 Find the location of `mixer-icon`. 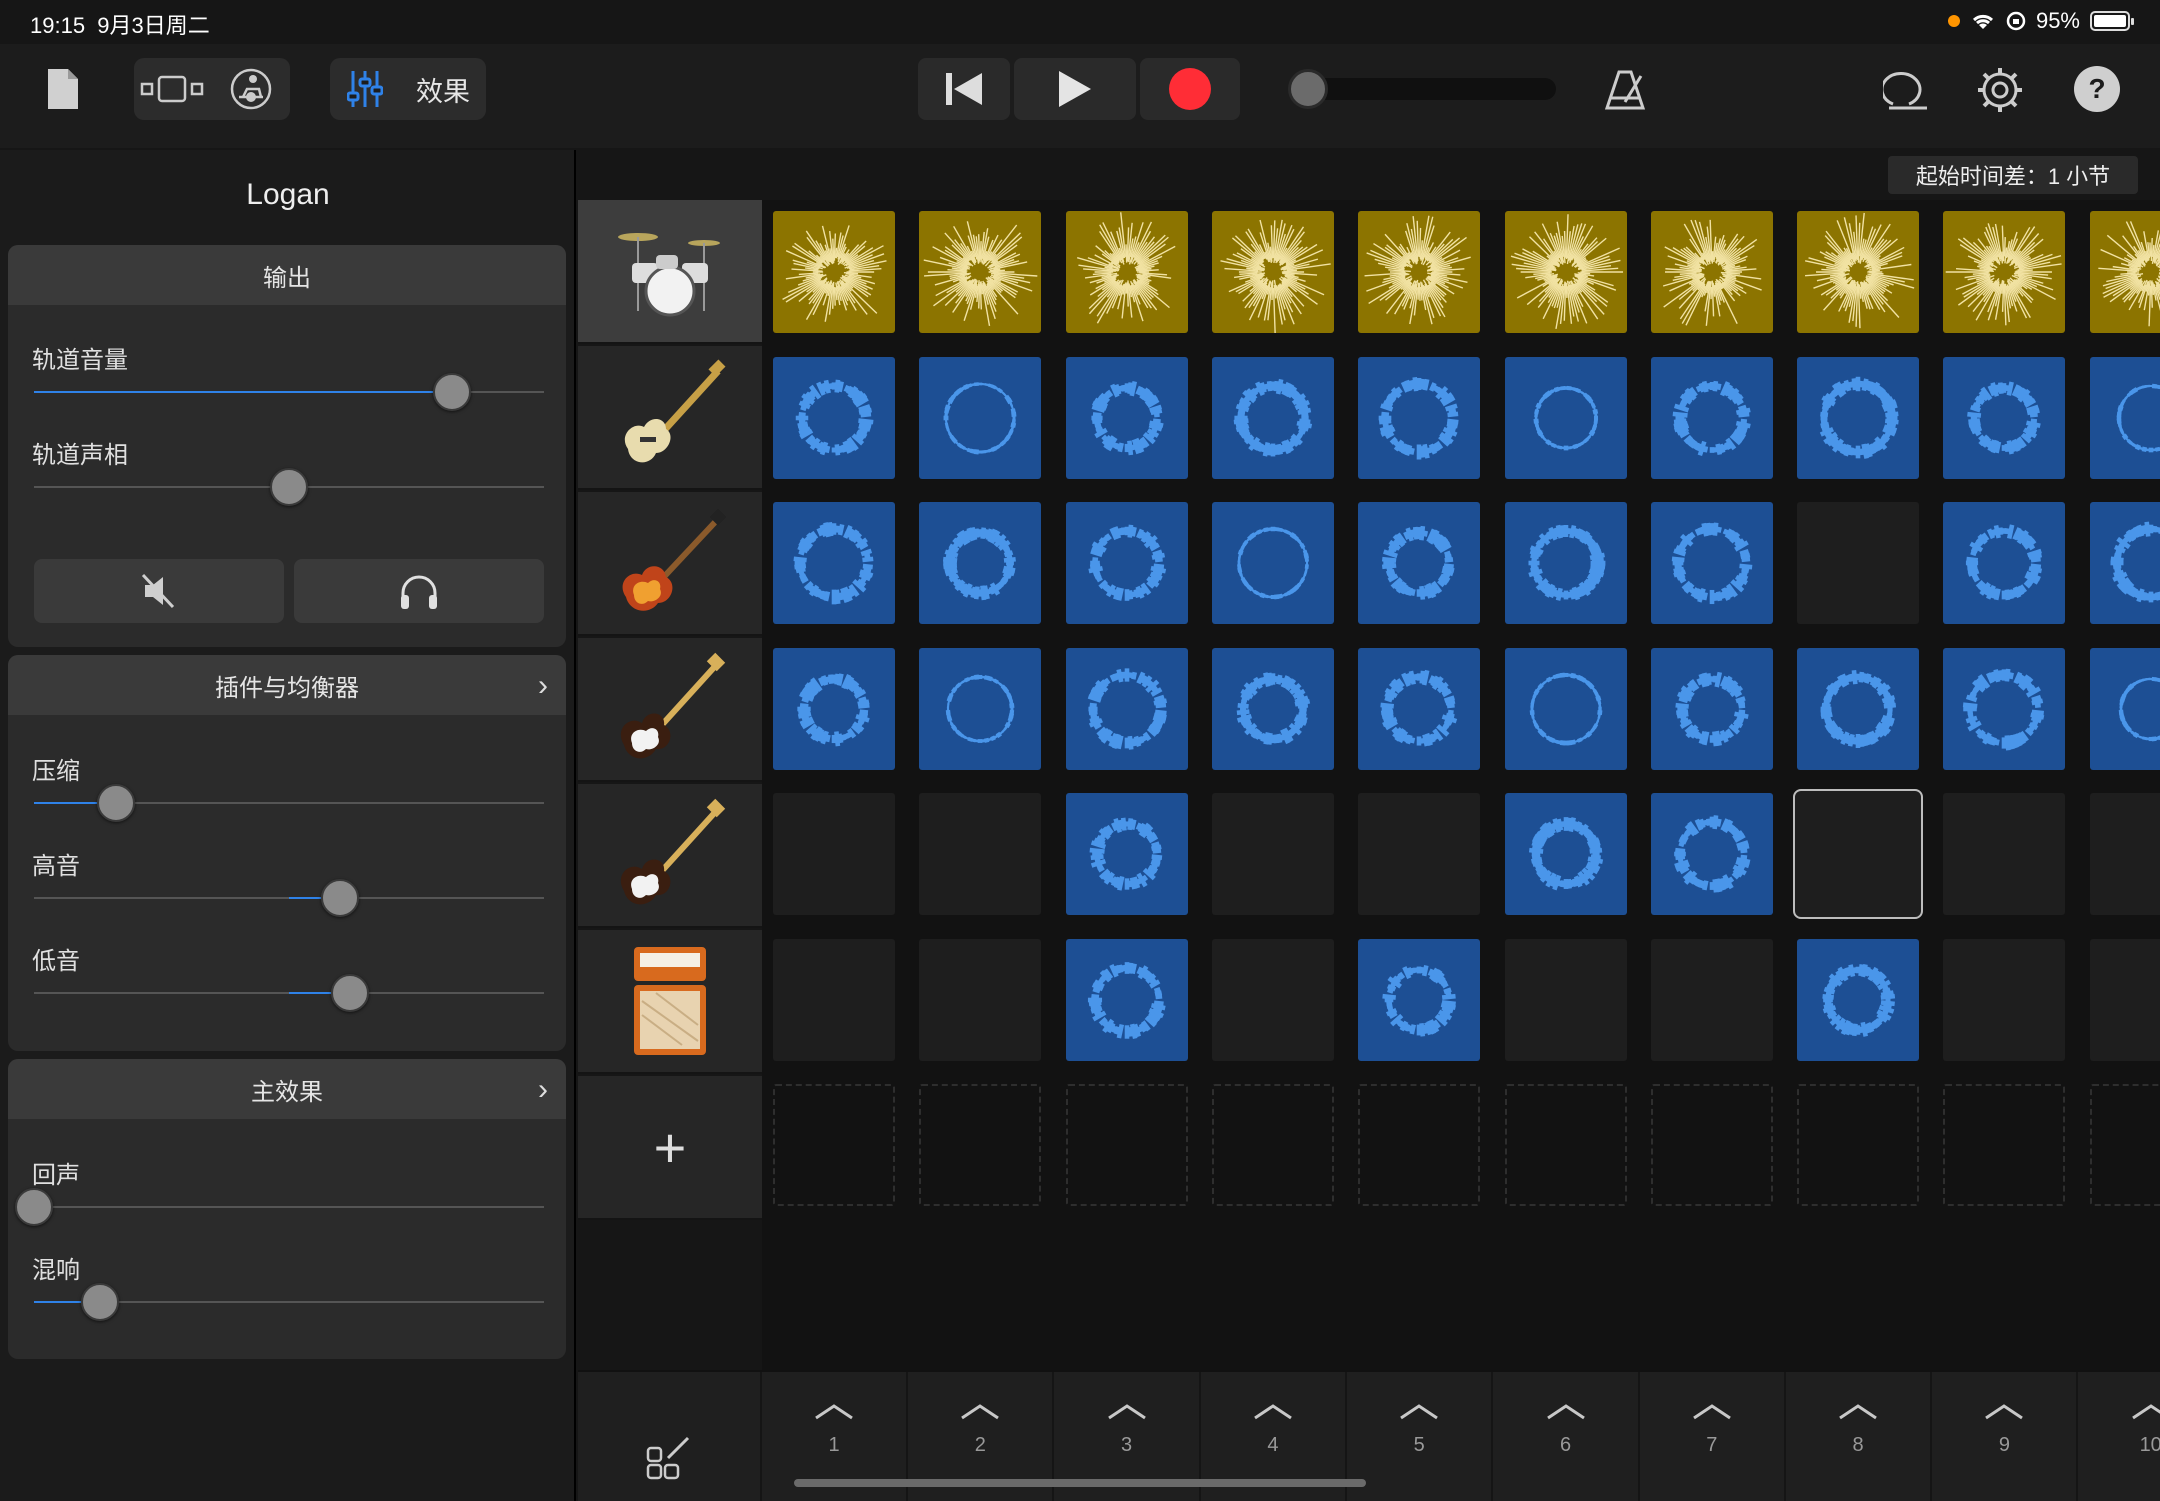

mixer-icon is located at coordinates (365, 89).